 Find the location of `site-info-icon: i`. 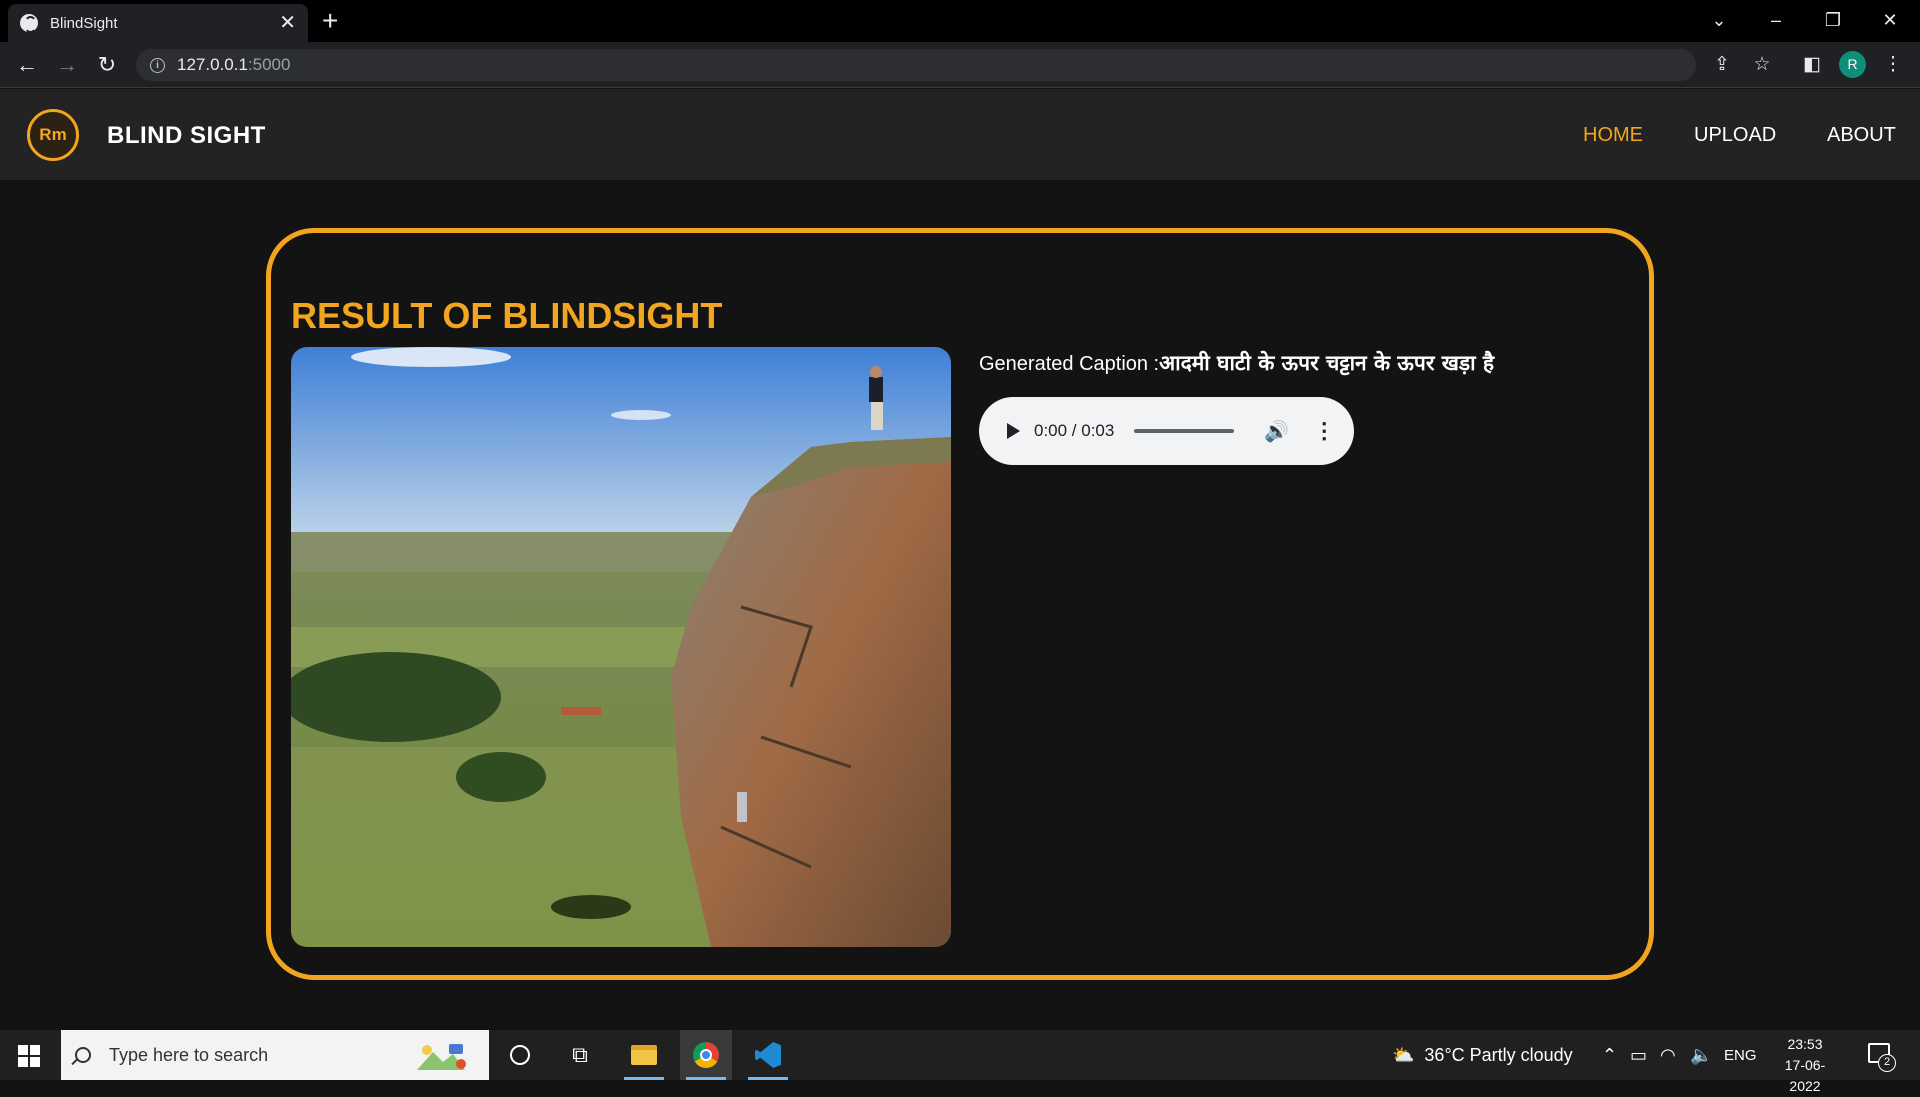

site-info-icon: i is located at coordinates (157, 65).